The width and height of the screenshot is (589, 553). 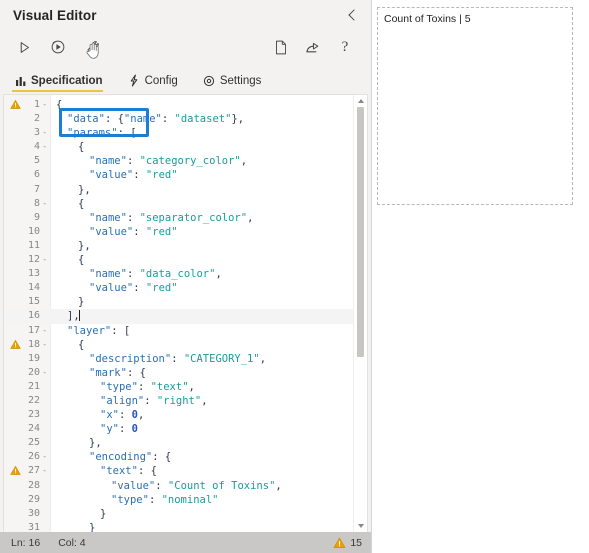 I want to click on page-title: Visual Editor, so click(x=55, y=15).